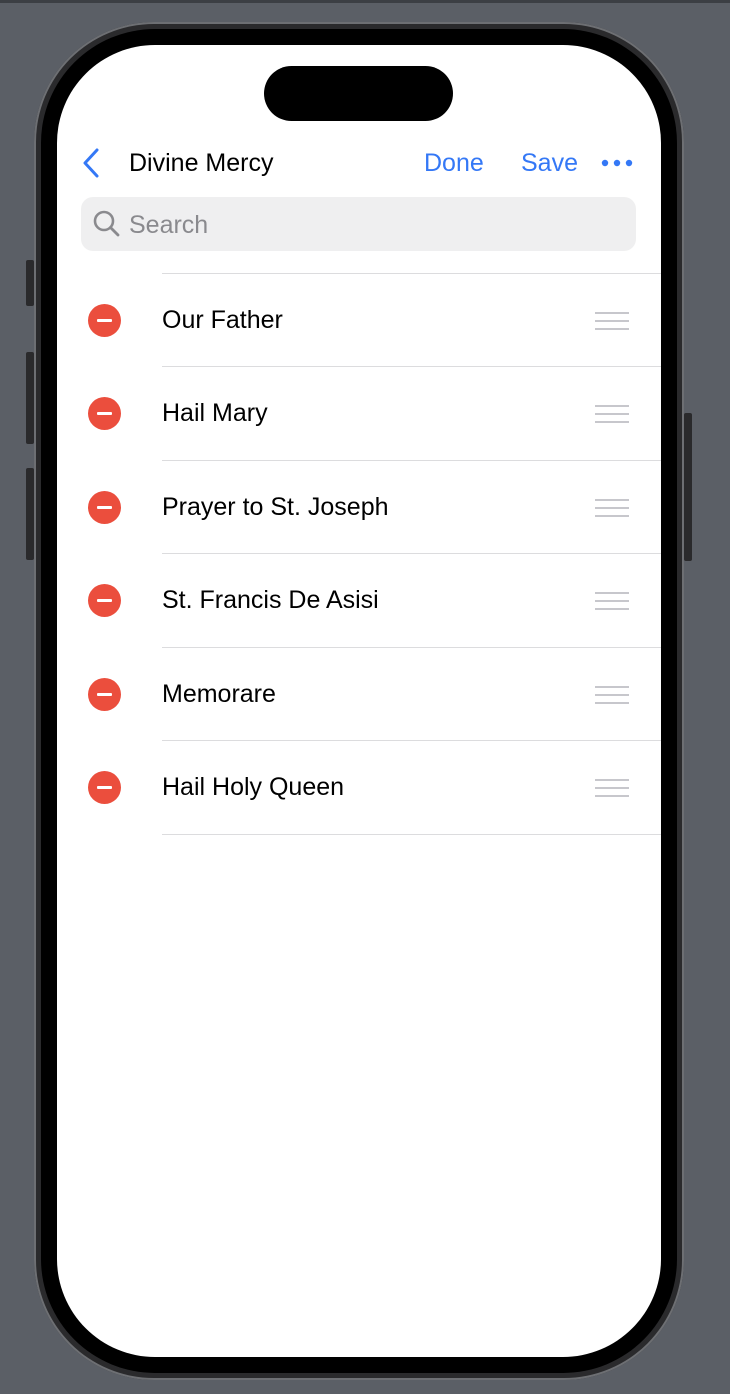 This screenshot has width=730, height=1394. I want to click on done-button: Done, so click(454, 163).